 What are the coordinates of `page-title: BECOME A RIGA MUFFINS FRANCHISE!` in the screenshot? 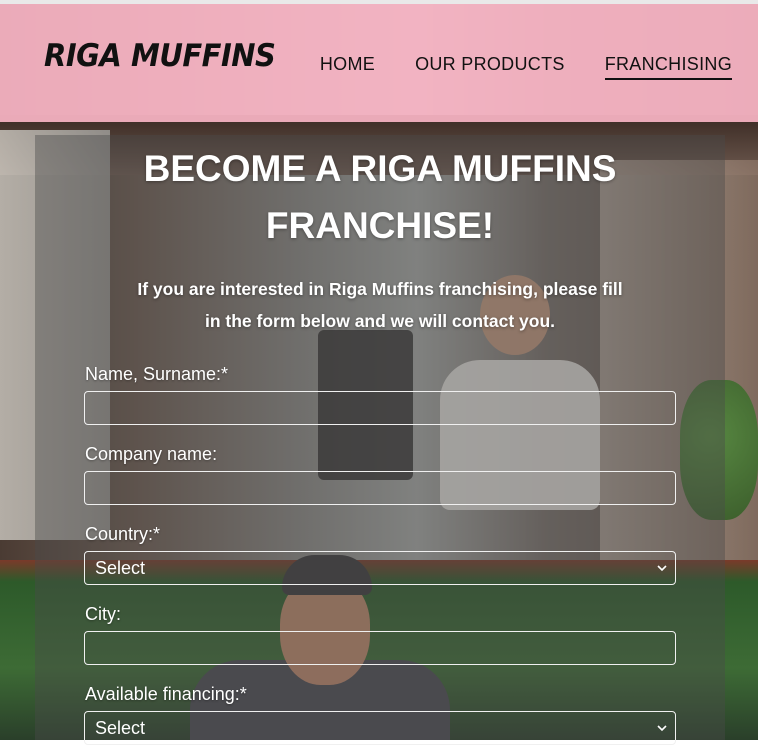 It's located at (380, 197).